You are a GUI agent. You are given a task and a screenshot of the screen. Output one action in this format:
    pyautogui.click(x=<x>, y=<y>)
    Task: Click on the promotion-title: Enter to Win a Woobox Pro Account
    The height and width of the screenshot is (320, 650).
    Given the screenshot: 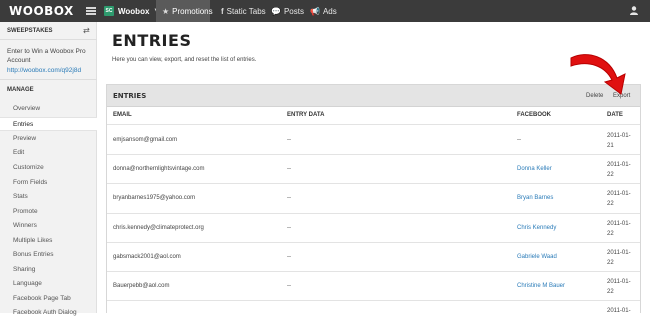 What is the action you would take?
    pyautogui.click(x=46, y=56)
    